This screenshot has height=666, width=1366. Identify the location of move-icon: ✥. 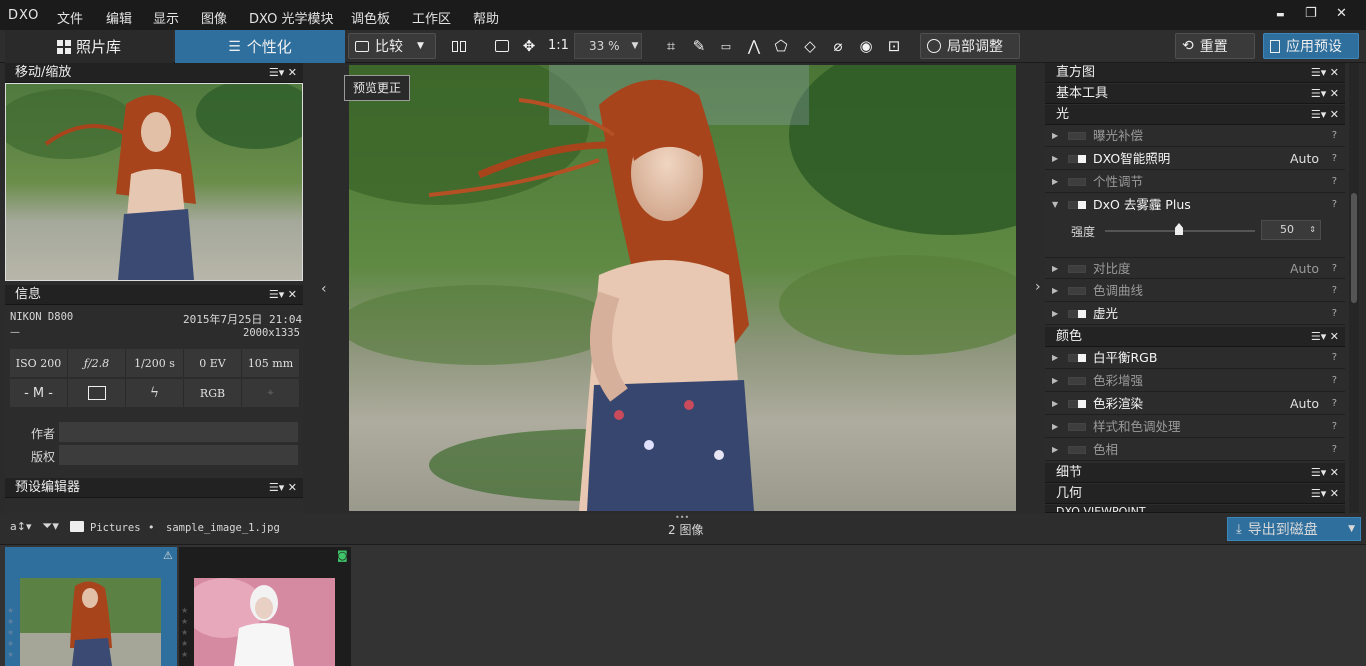
(529, 46).